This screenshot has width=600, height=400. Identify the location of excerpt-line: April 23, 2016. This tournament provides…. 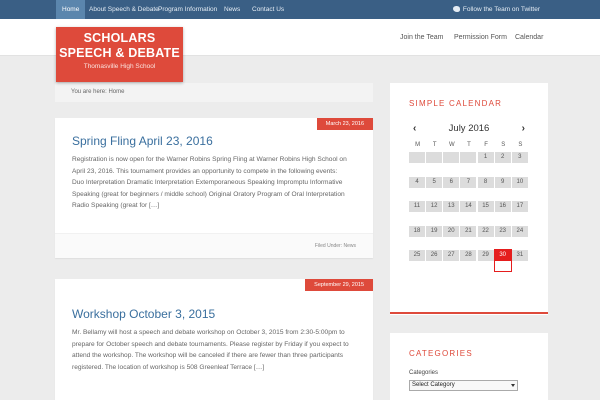
(205, 171).